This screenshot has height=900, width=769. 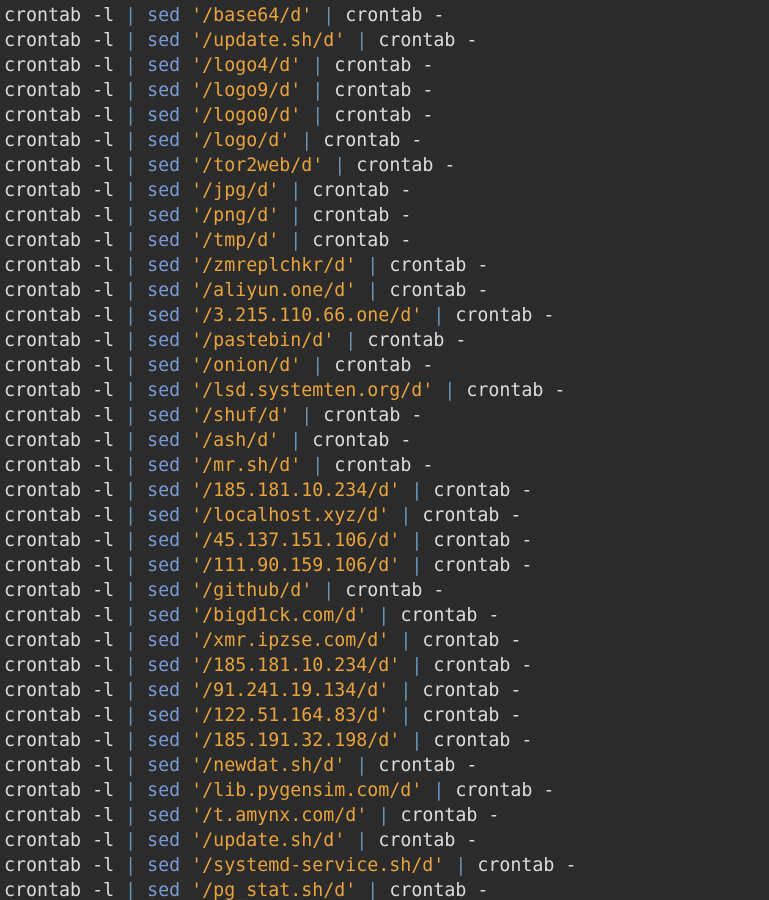 I want to click on sed-pattern-string: '/base64/d', so click(x=252, y=15).